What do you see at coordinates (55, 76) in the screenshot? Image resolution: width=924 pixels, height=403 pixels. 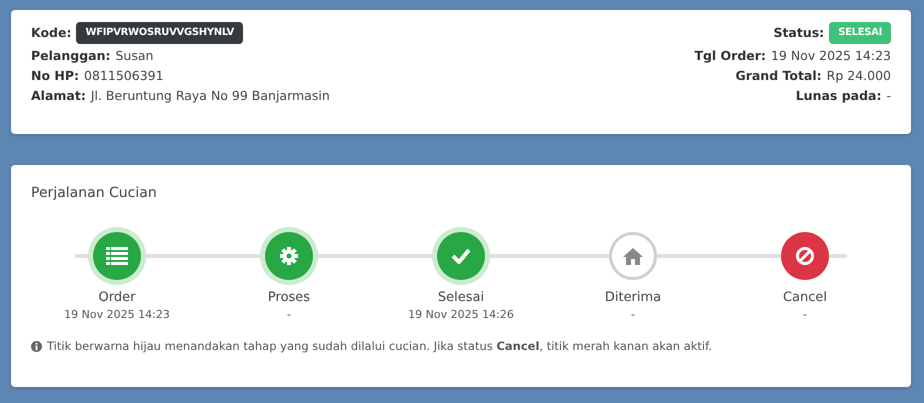 I see `field-label: No HP:` at bounding box center [55, 76].